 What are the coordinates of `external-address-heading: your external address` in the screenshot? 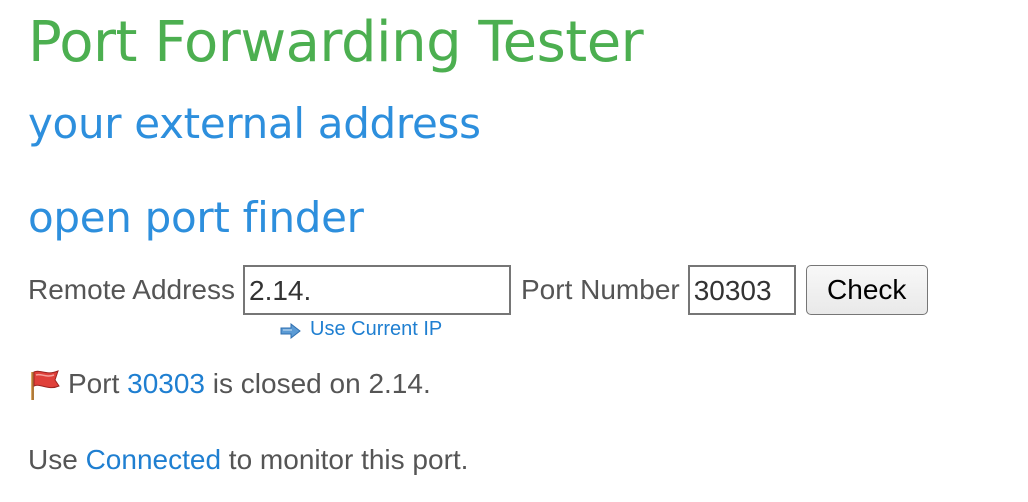 It's located at (254, 124).